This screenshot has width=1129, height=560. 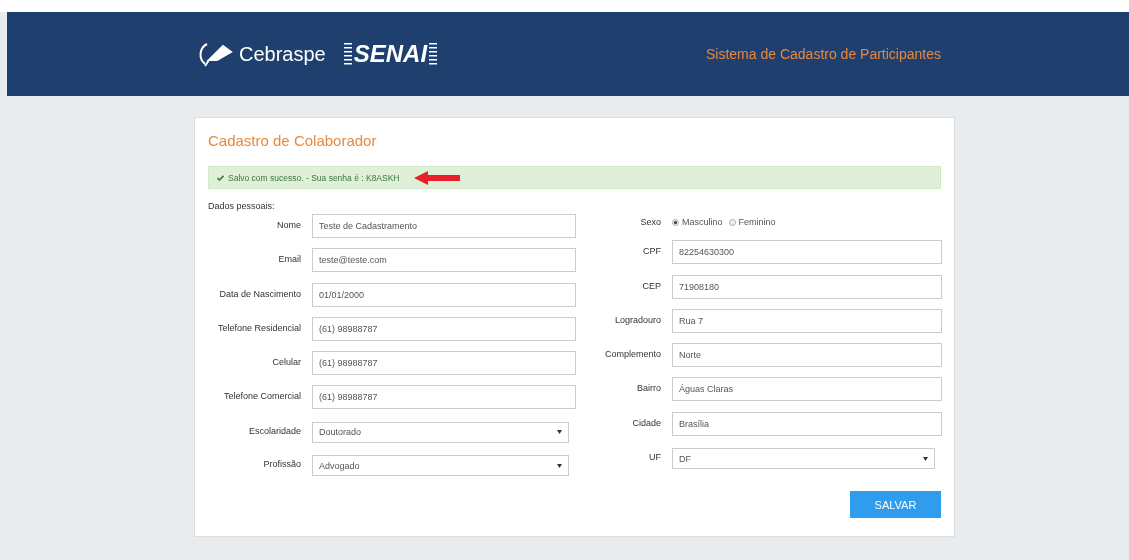 What do you see at coordinates (289, 259) in the screenshot?
I see `field-label: Email` at bounding box center [289, 259].